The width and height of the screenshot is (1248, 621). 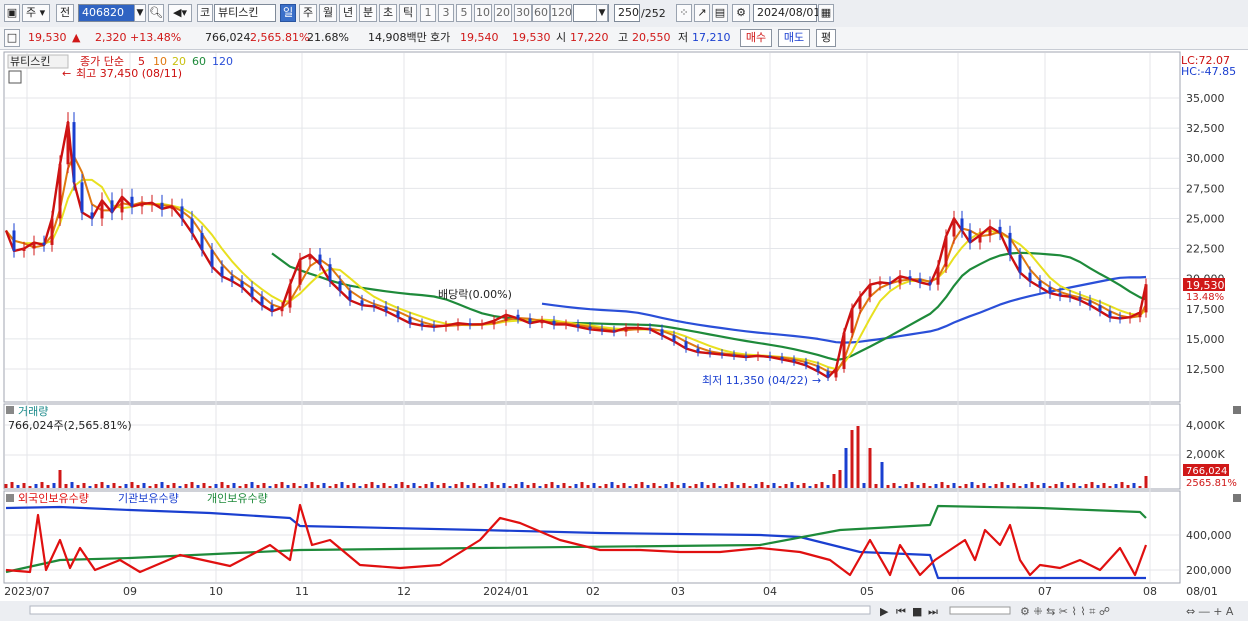 What do you see at coordinates (506, 591) in the screenshot?
I see `x-tick-label: 2024/01` at bounding box center [506, 591].